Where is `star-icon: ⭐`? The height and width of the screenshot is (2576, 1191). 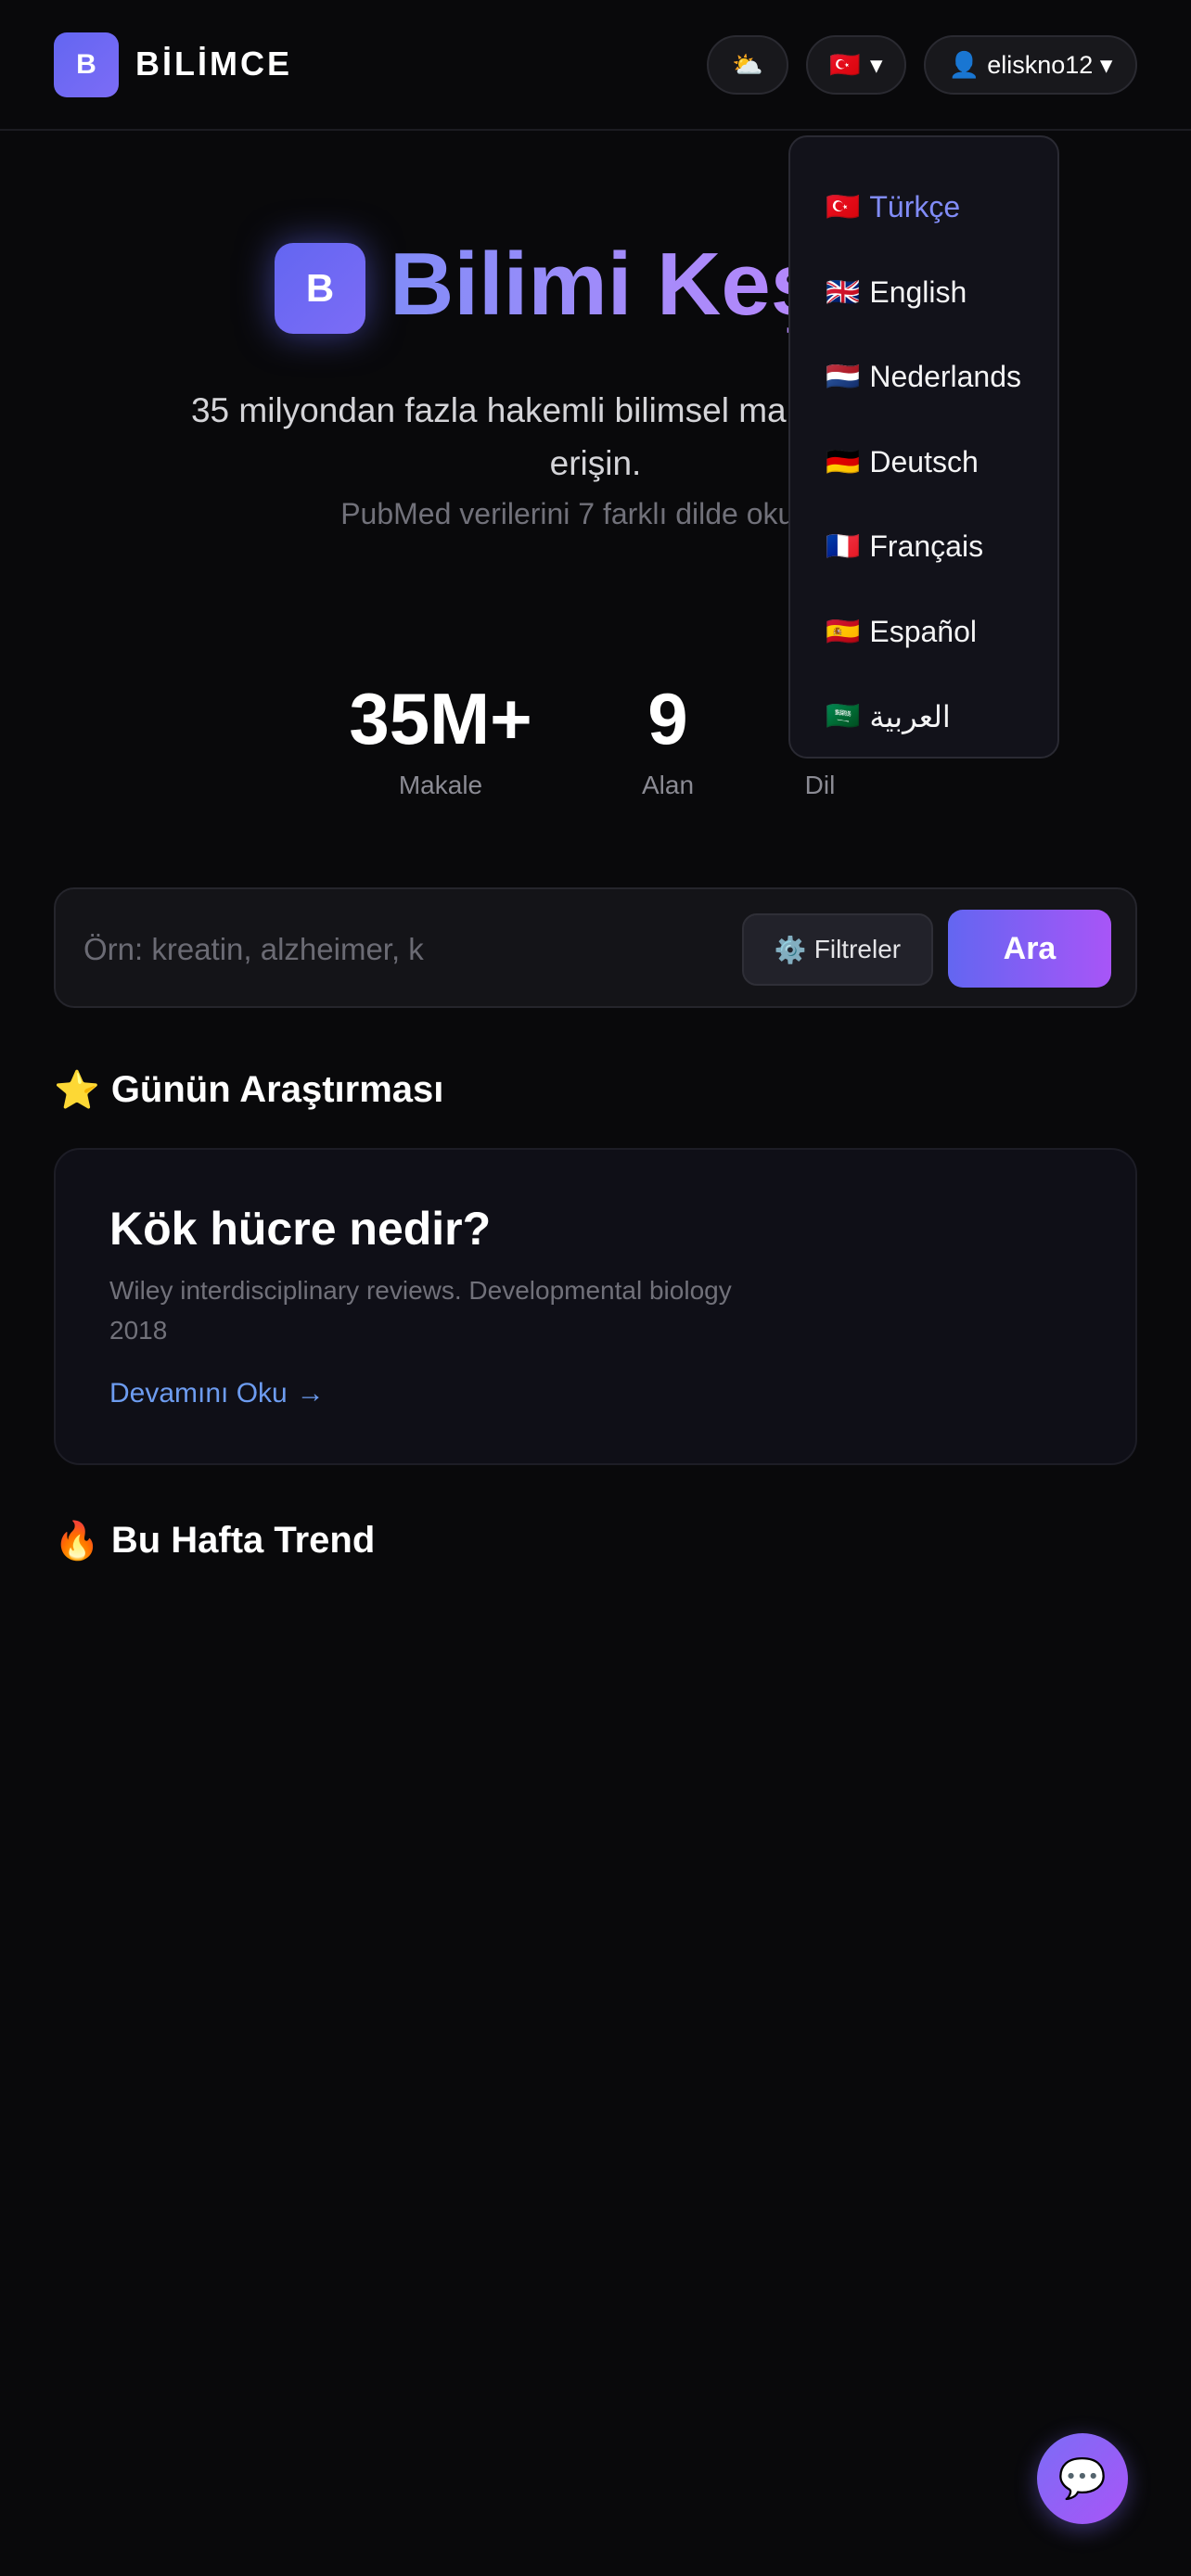
star-icon: ⭐ is located at coordinates (77, 1090).